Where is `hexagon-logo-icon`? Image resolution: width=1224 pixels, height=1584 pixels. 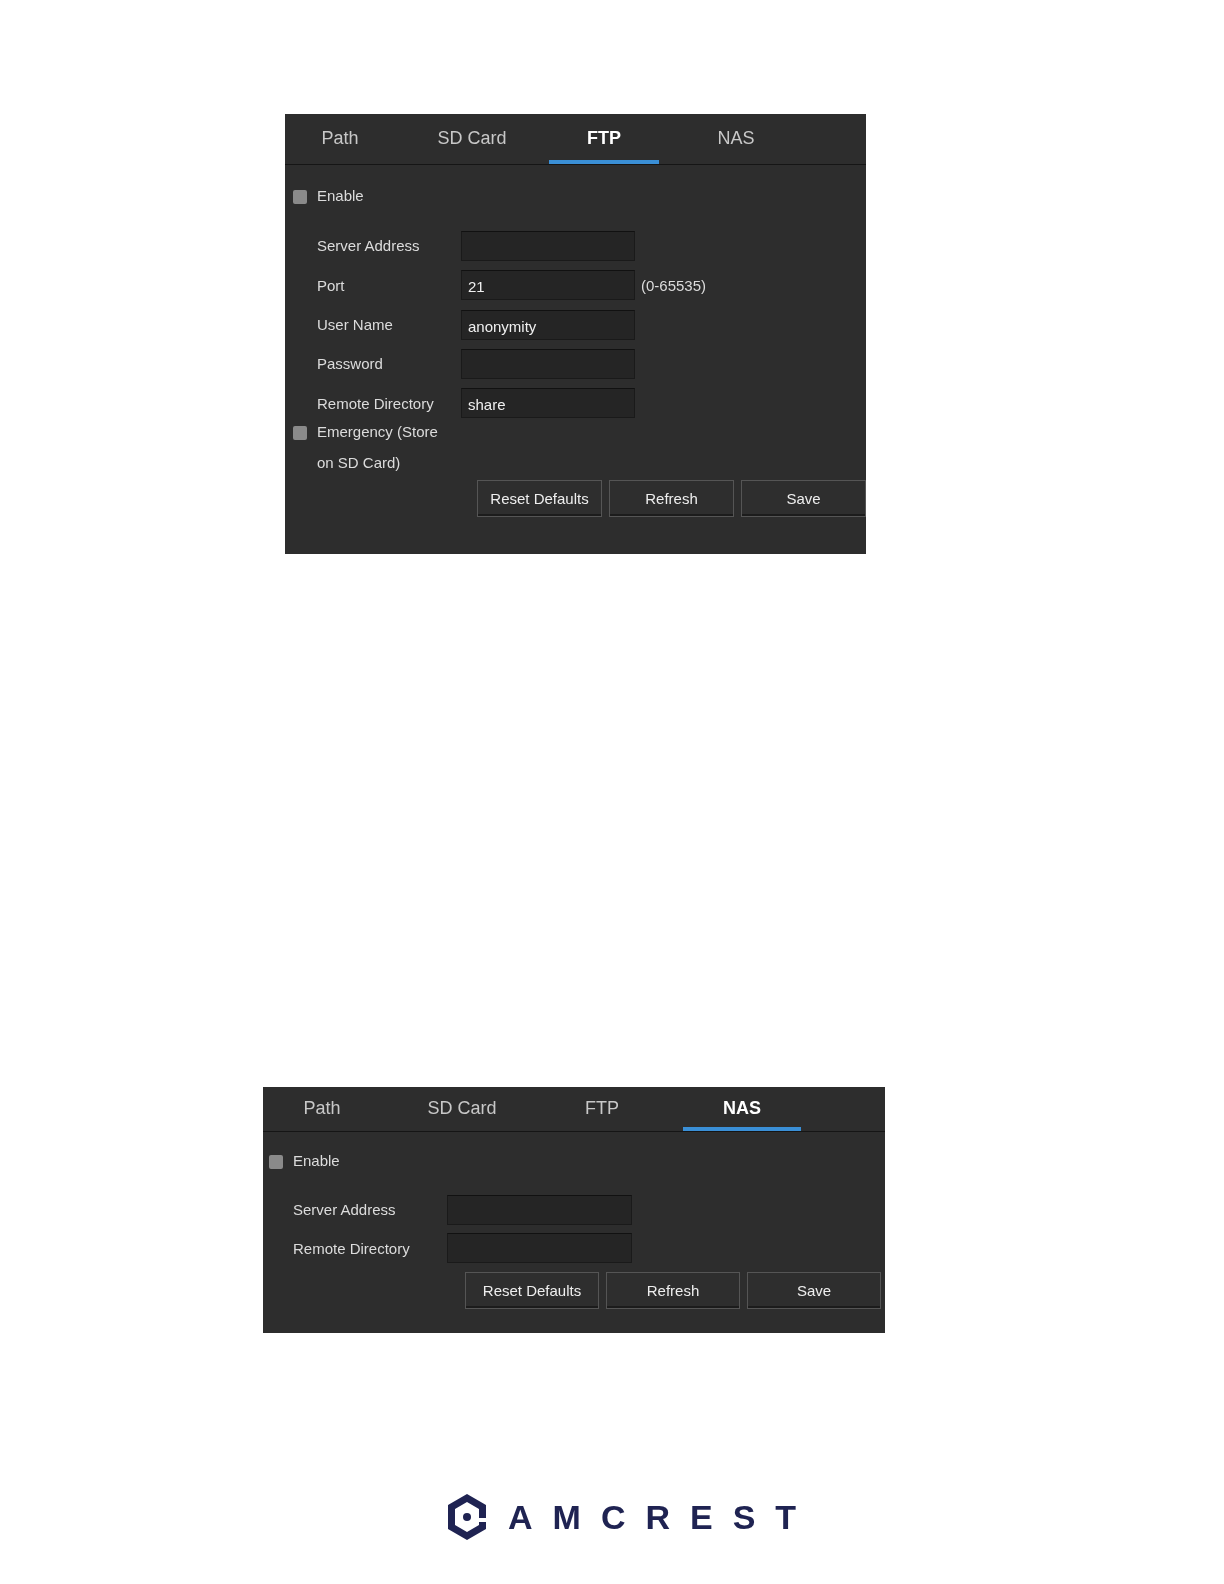 hexagon-logo-icon is located at coordinates (467, 1517).